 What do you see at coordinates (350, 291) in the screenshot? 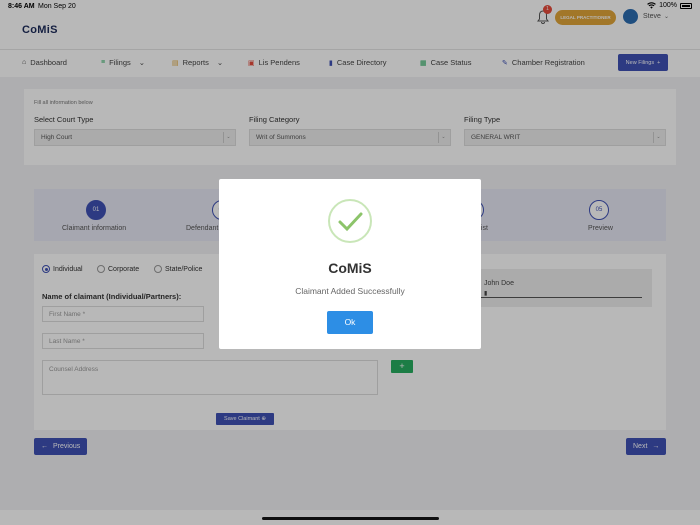
I see `modal-message: Claimant Added Successfully` at bounding box center [350, 291].